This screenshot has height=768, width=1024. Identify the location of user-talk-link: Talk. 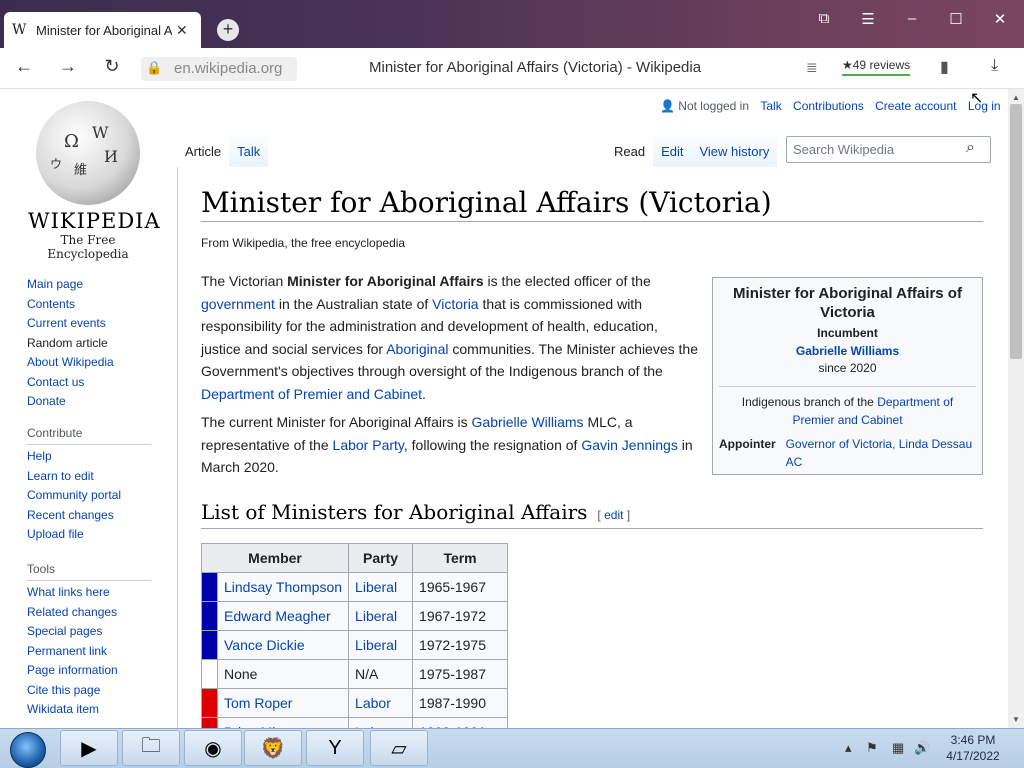
(770, 106).